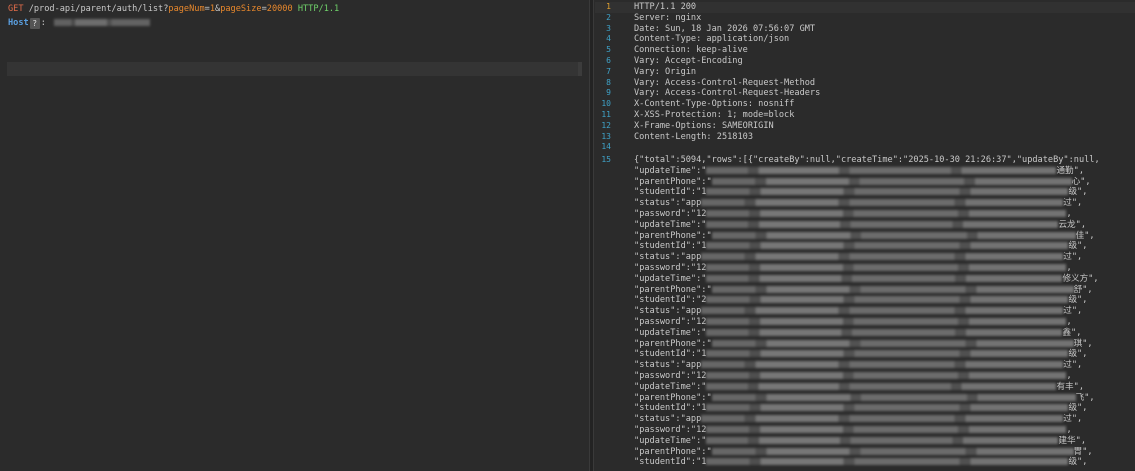 The height and width of the screenshot is (471, 1135). What do you see at coordinates (727, 93) in the screenshot?
I see `response-header-line: Vary: Access-Control-Request-Headers` at bounding box center [727, 93].